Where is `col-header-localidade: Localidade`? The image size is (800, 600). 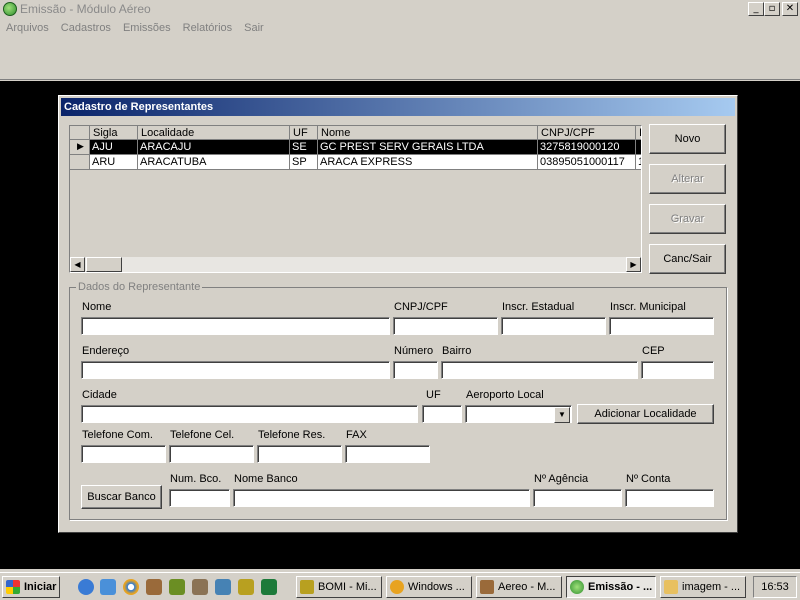 col-header-localidade: Localidade is located at coordinates (214, 133).